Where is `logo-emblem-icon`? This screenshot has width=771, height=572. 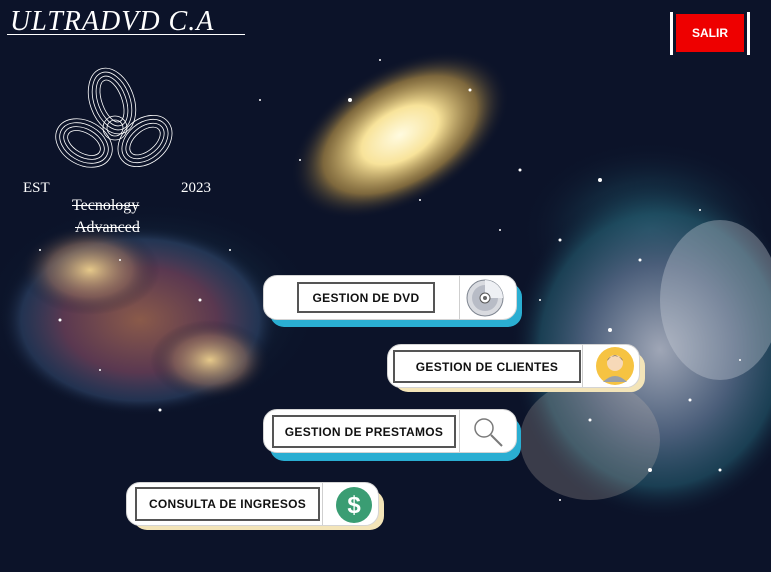 logo-emblem-icon is located at coordinates (114, 117).